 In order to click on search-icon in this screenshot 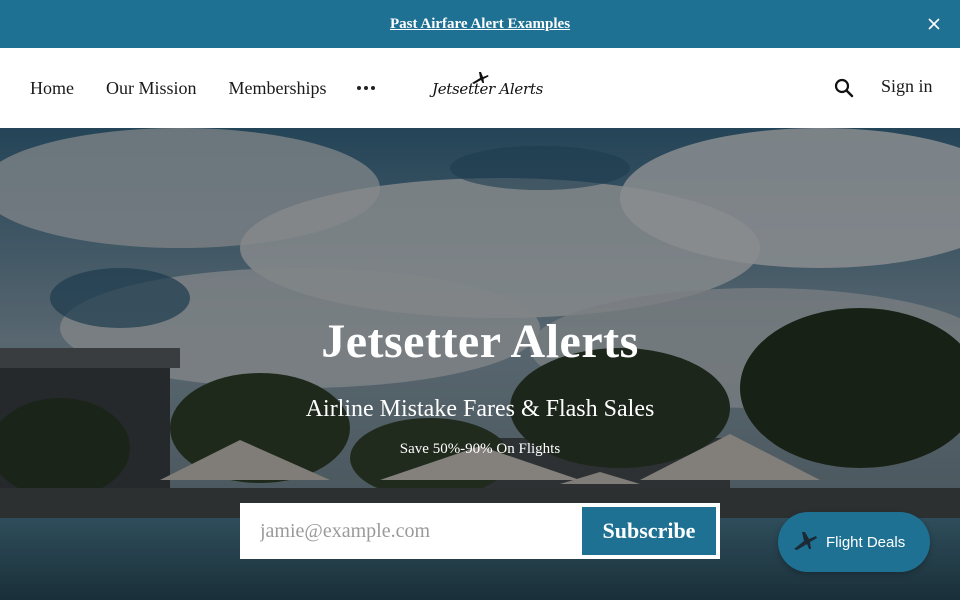, I will do `click(844, 88)`.